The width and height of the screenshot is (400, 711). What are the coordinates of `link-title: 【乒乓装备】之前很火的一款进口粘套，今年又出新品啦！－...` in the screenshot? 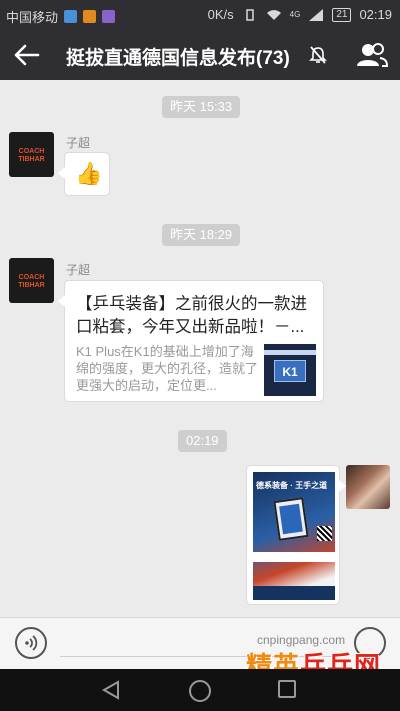 It's located at (191, 315).